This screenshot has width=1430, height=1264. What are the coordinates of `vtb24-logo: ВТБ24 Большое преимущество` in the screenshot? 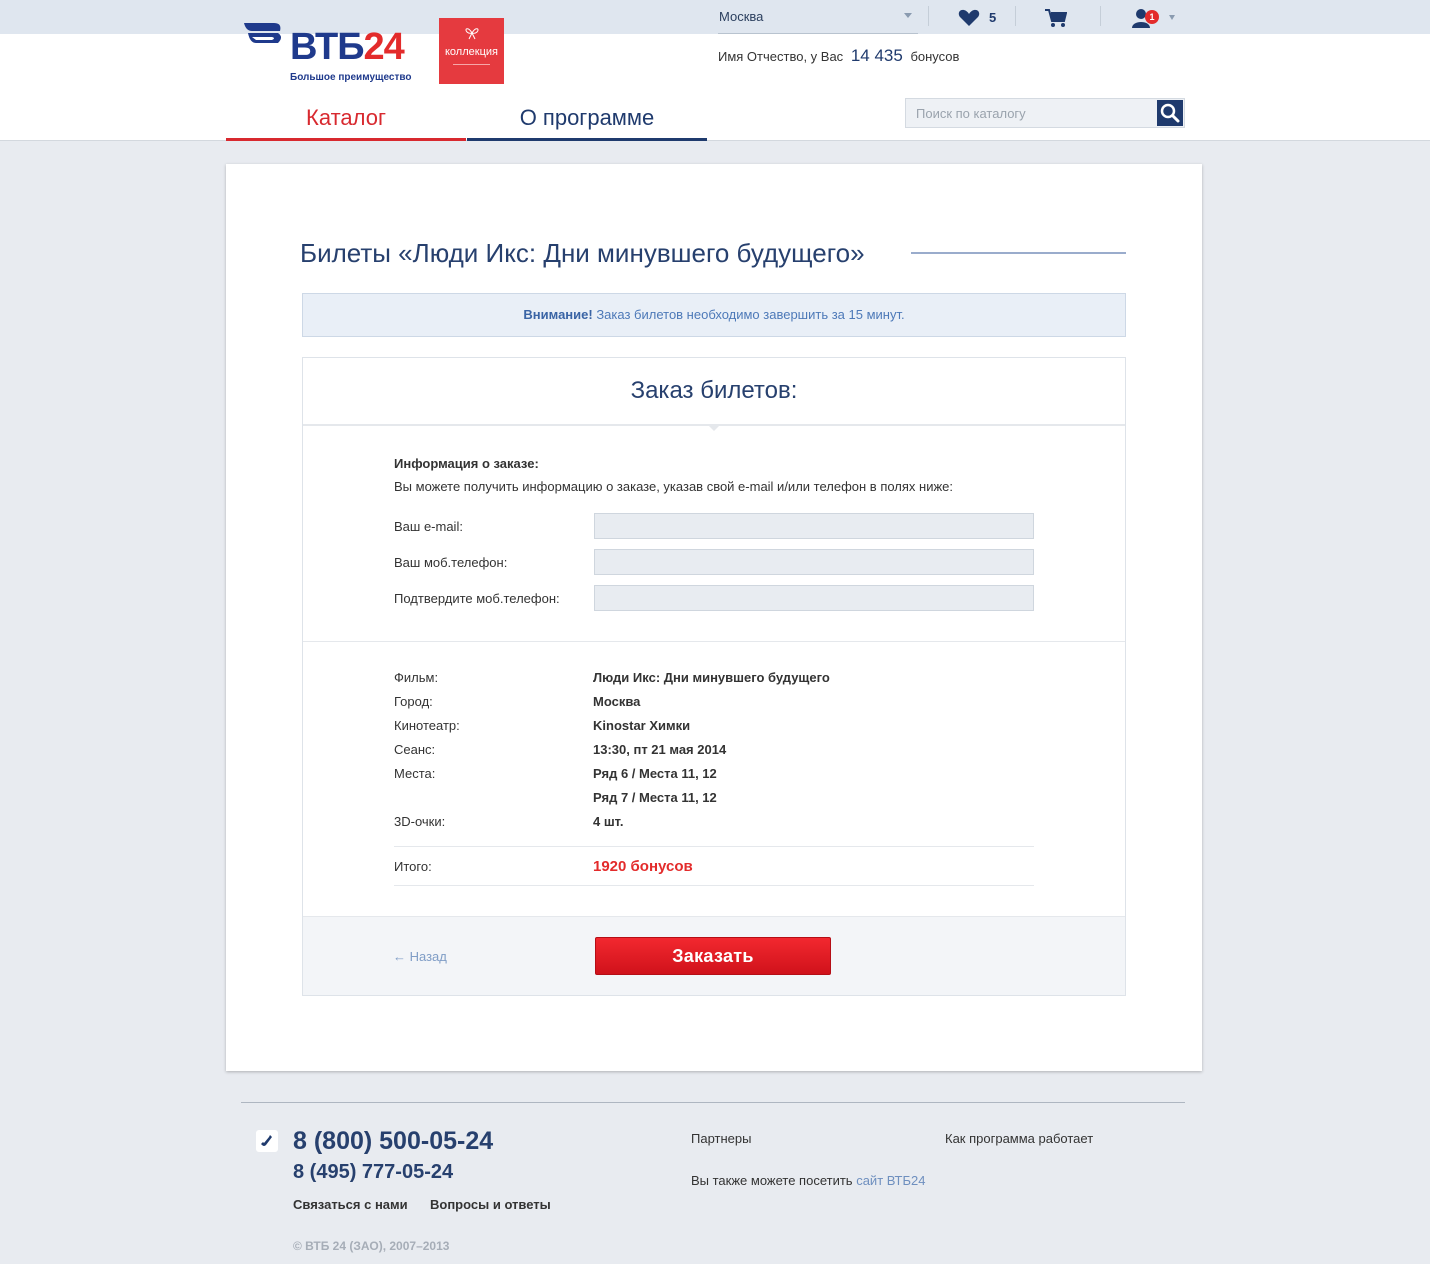 It's located at (327, 51).